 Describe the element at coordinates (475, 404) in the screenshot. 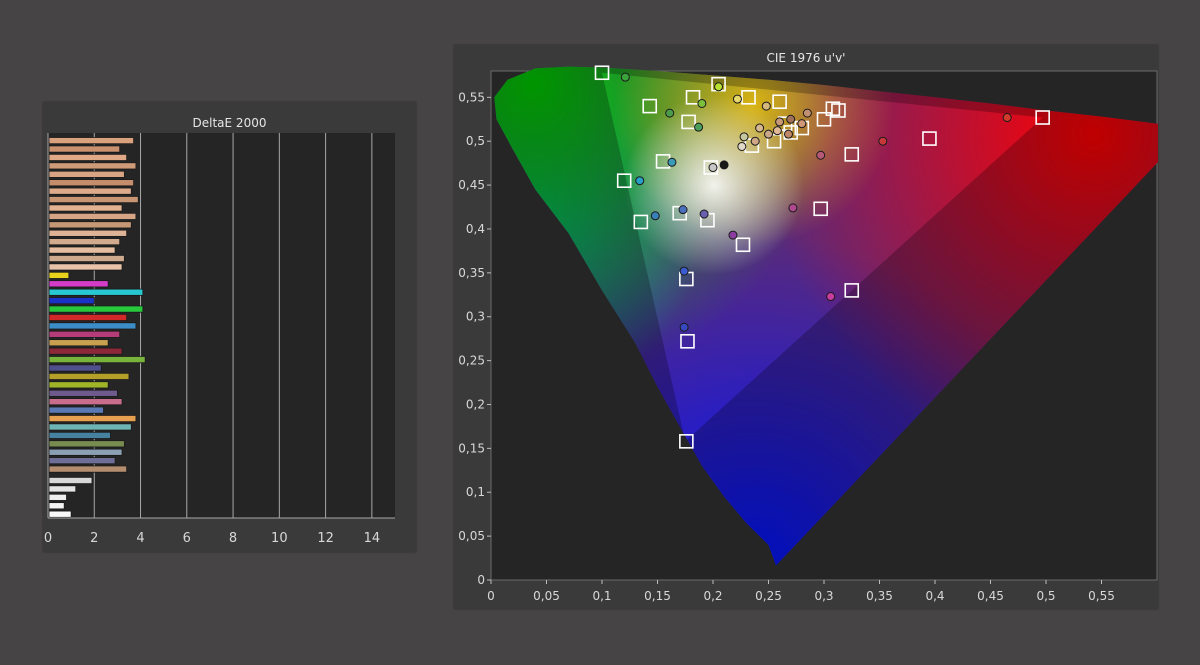

I see `cie-y-tick-label: 0,2` at that location.